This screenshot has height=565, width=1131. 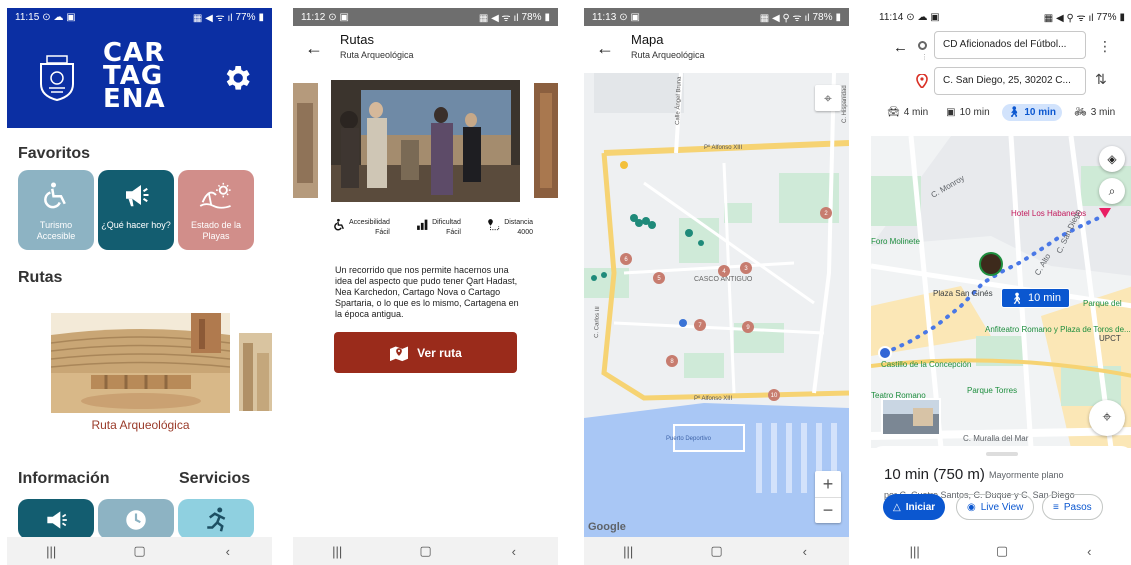 I want to click on ruta-arqueologica-label: Ruta Arqueológica, so click(x=140, y=425).